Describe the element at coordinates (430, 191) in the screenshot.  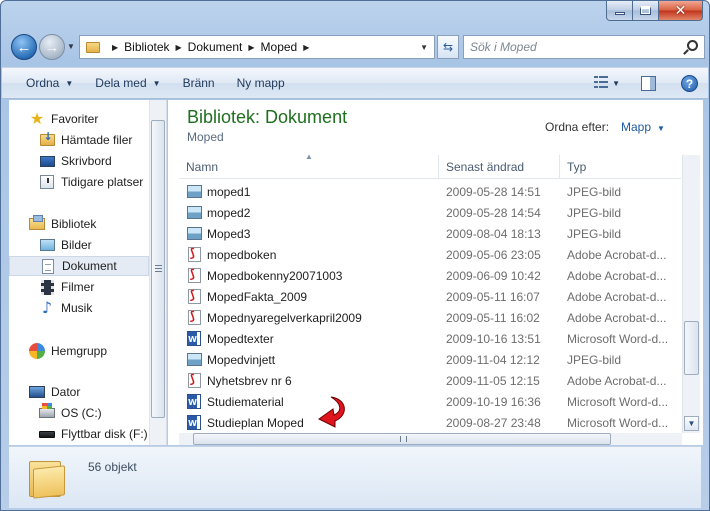
I see `file-row: moped1 2009-05-28 14:51 JPEG-bild` at that location.